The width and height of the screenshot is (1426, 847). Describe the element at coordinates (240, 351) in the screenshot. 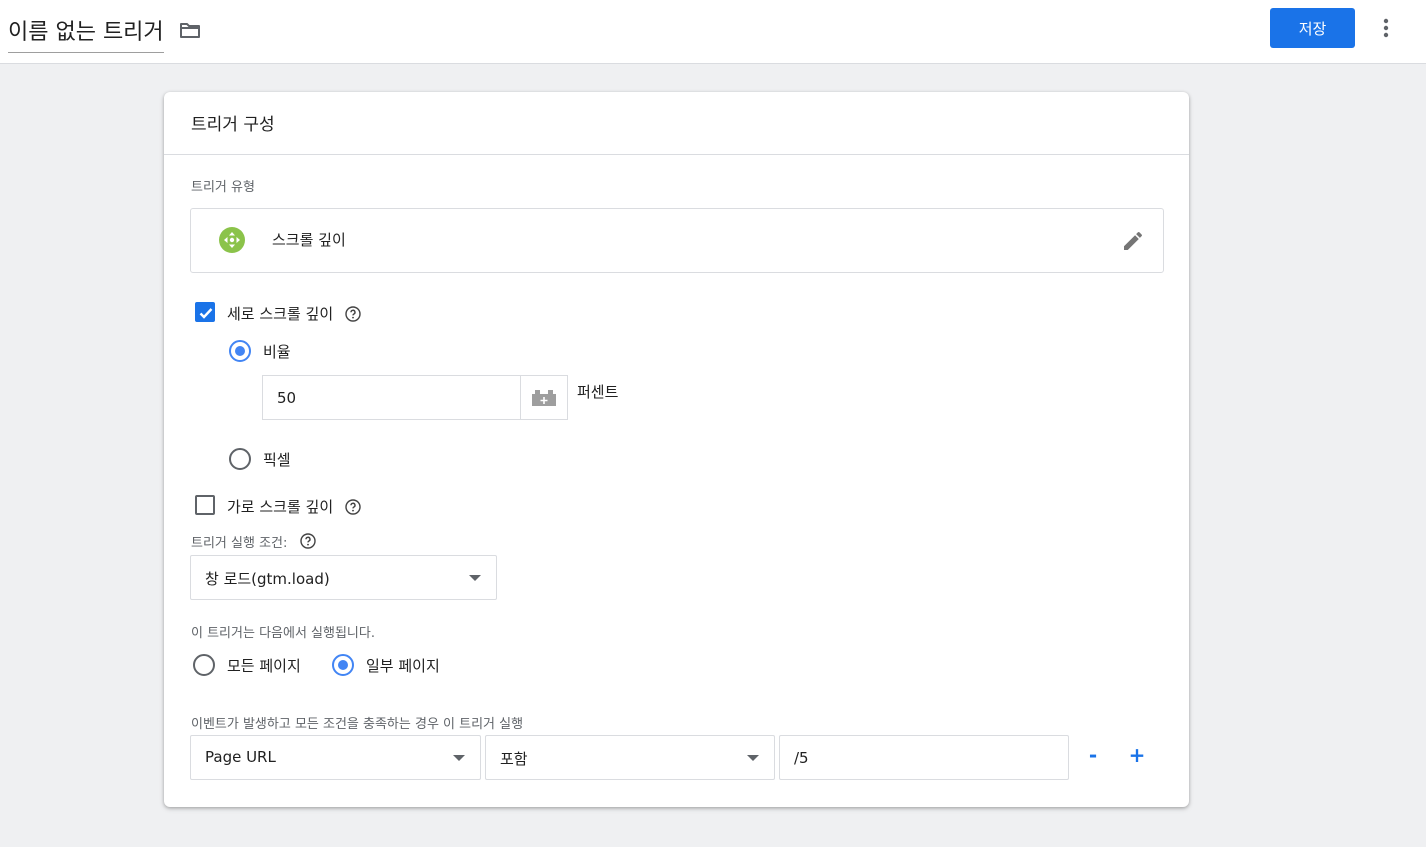

I see `percent-radio` at that location.